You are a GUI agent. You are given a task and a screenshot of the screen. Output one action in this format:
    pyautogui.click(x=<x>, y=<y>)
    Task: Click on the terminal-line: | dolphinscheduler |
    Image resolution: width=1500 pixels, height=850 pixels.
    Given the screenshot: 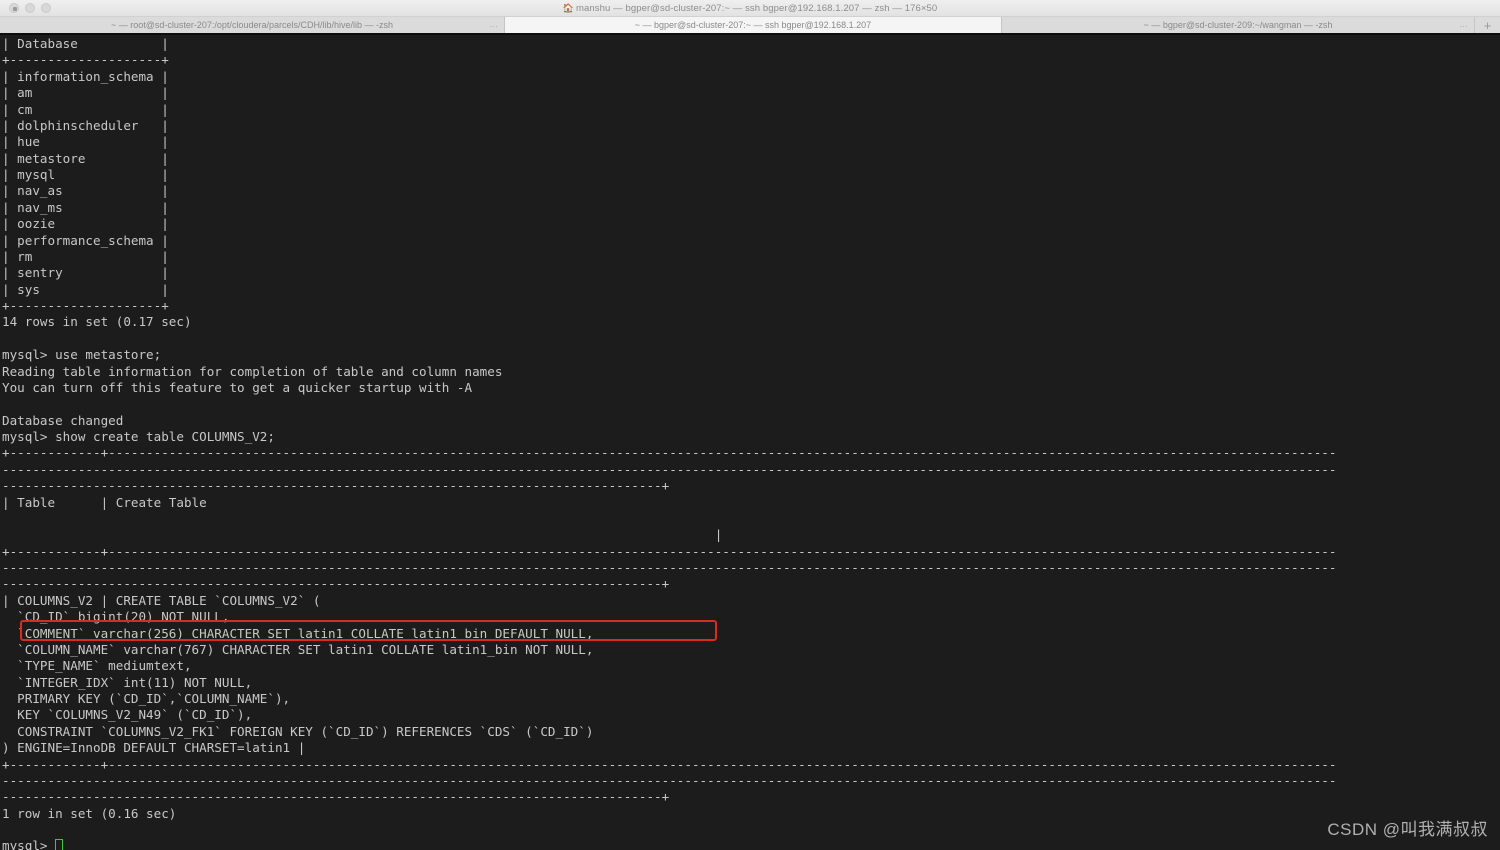 What is the action you would take?
    pyautogui.click(x=85, y=125)
    